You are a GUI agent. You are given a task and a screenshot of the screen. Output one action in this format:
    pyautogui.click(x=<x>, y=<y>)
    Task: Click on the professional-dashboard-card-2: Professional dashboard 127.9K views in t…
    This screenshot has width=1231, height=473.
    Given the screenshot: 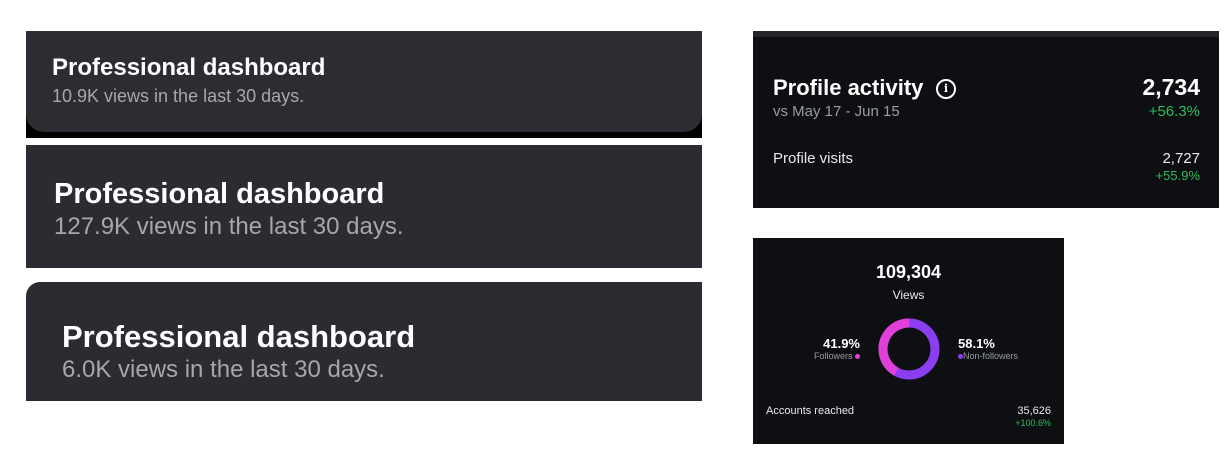 What is the action you would take?
    pyautogui.click(x=364, y=206)
    